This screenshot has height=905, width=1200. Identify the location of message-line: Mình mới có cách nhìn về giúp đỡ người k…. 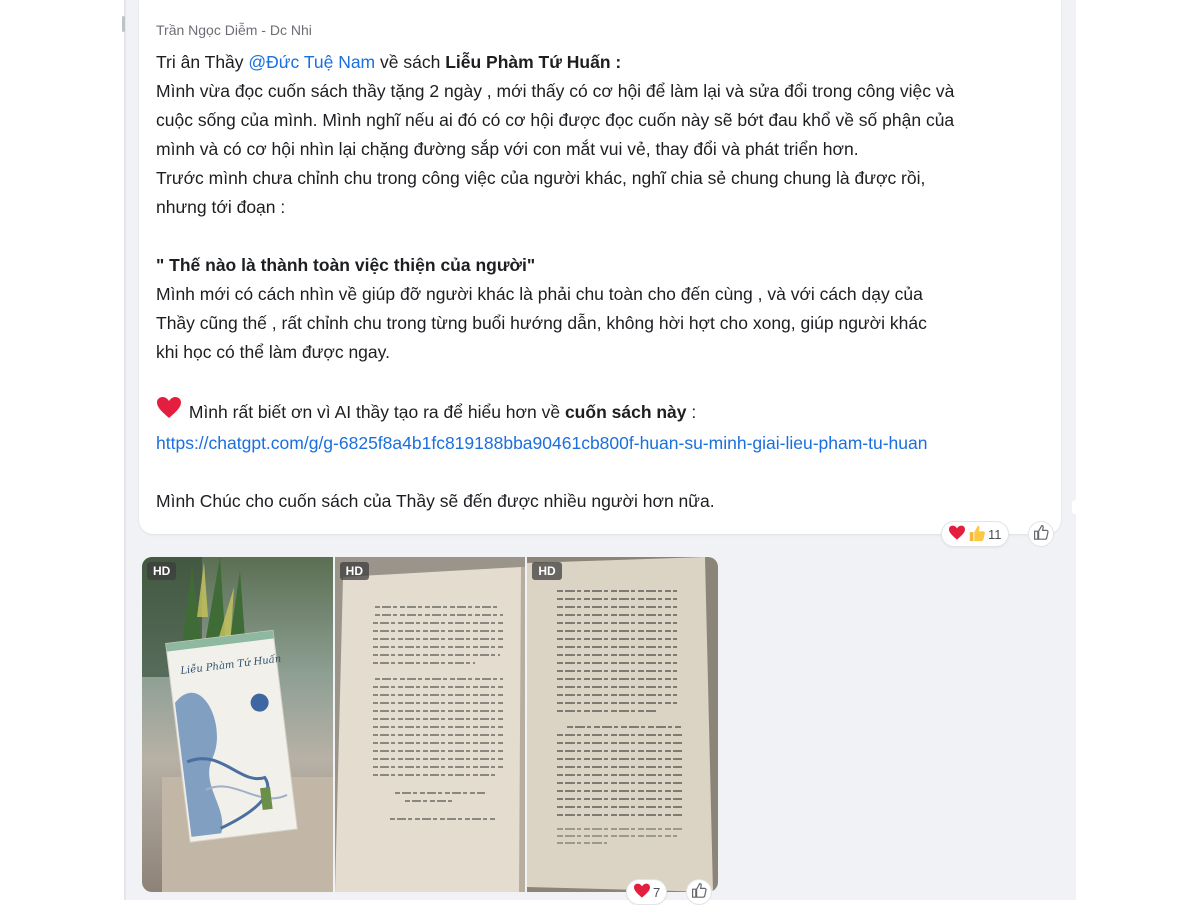
(539, 294).